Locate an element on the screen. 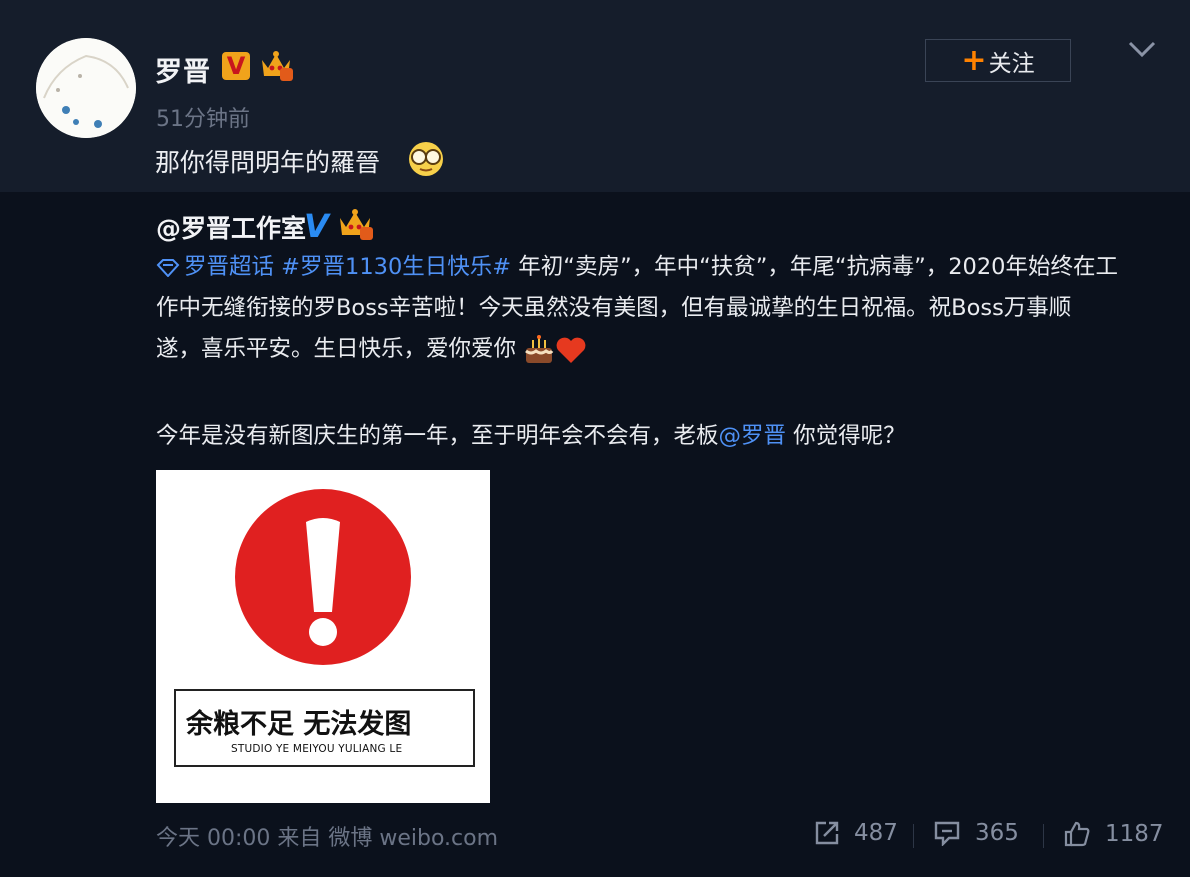 The image size is (1190, 877). post-image: 余粮不足 无法发图 STUDIO YE MEIYOU YULIANG LE is located at coordinates (323, 636).